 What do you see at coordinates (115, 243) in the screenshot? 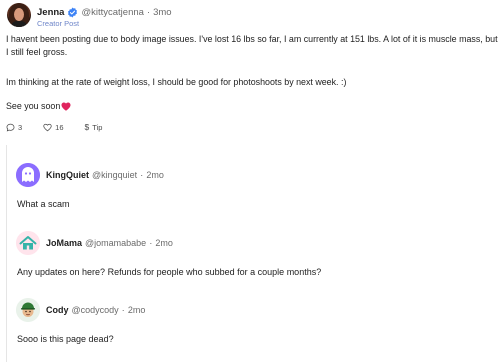
I see `commenter-handle: @jomamababe` at bounding box center [115, 243].